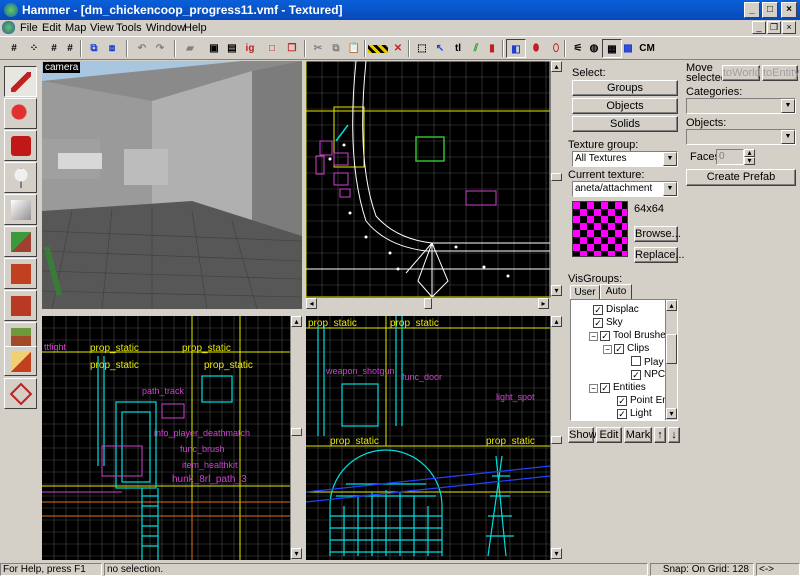 The image size is (800, 576). I want to click on front-viewport-vscroll: ▴ ▾, so click(556, 438).